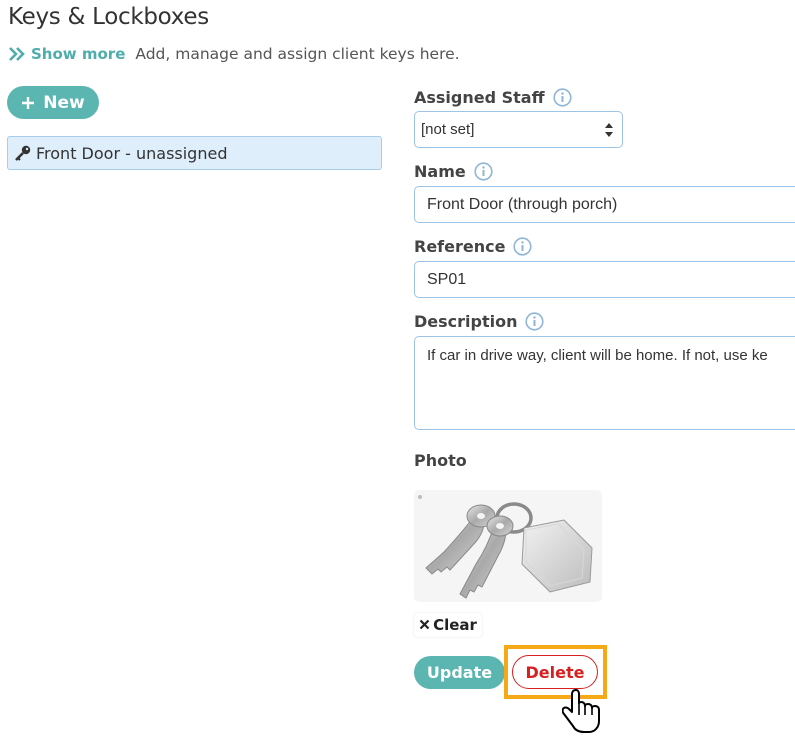 This screenshot has width=795, height=739. What do you see at coordinates (609, 132) in the screenshot?
I see `select-arrows-icon` at bounding box center [609, 132].